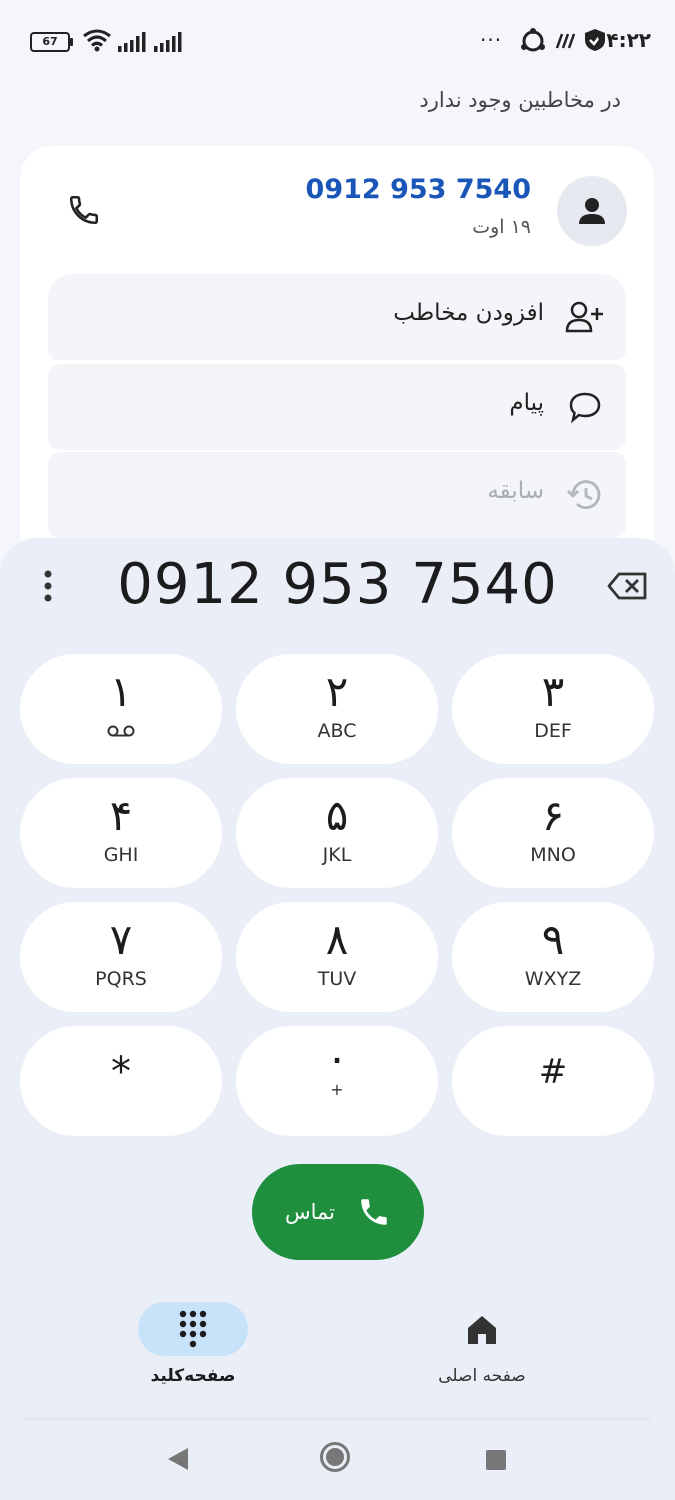 This screenshot has width=675, height=1500. I want to click on key-hash: #, so click(553, 1081).